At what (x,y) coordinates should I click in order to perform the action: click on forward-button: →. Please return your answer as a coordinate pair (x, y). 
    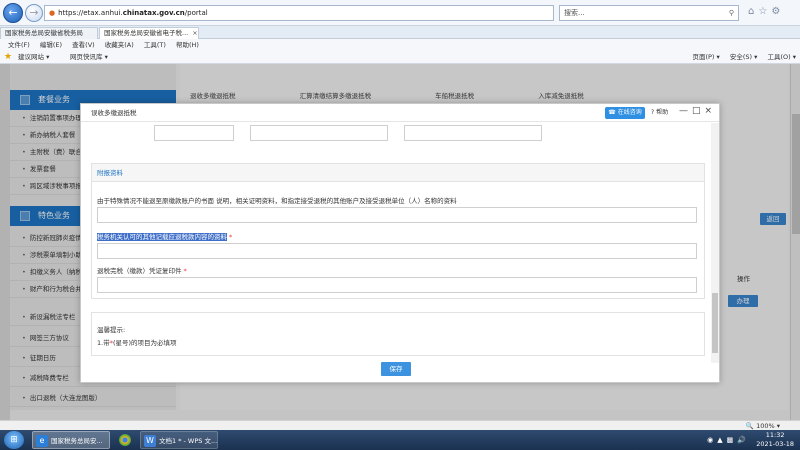
    Looking at the image, I should click on (34, 13).